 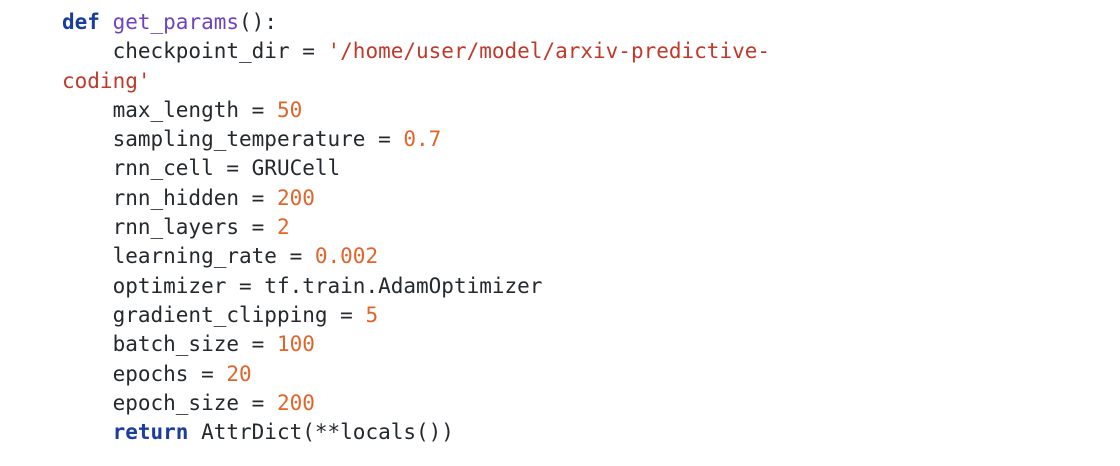 I want to click on string-token: coding', so click(x=106, y=80).